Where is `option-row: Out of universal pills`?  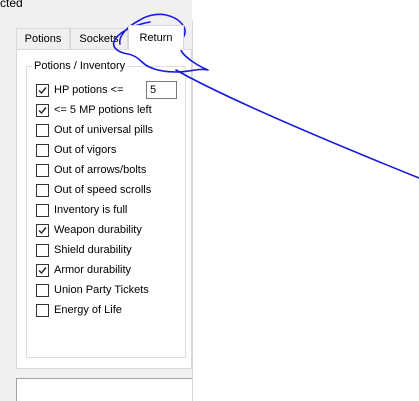
option-row: Out of universal pills is located at coordinates (94, 130).